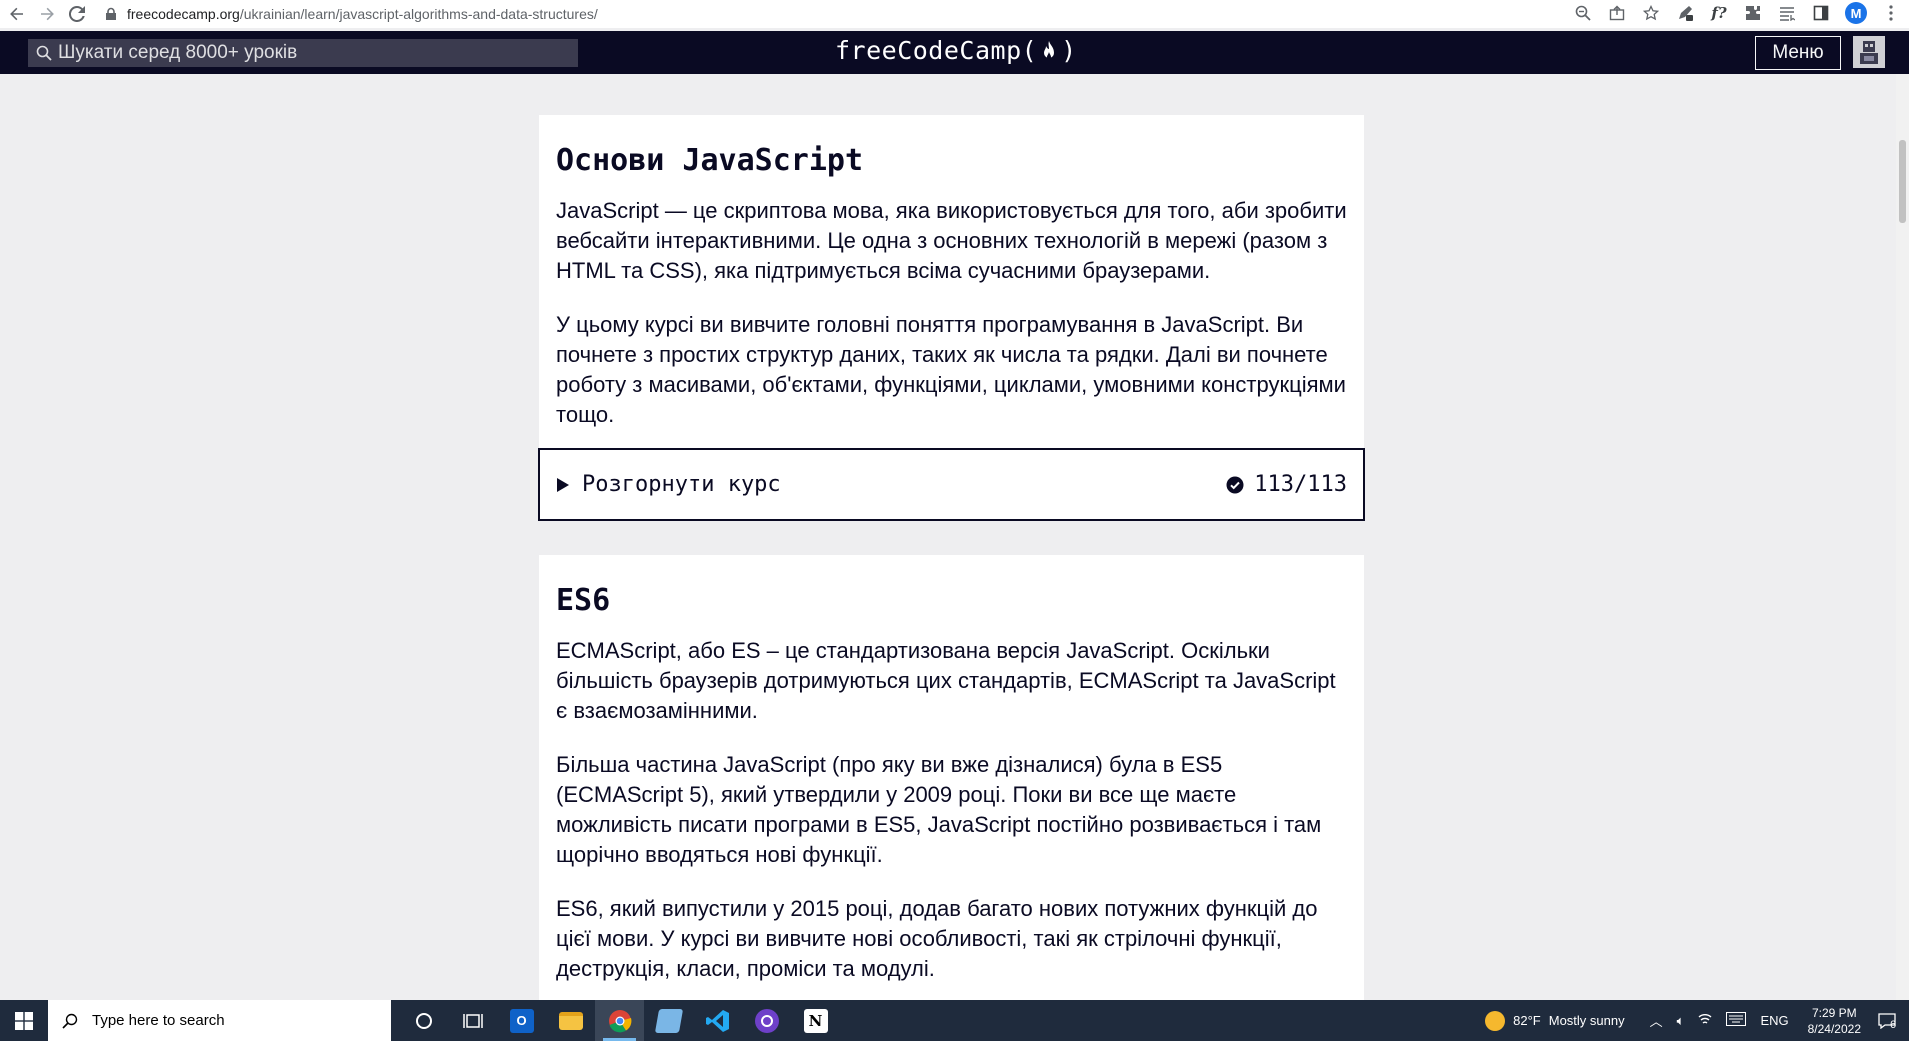 This screenshot has height=1041, width=1909. What do you see at coordinates (1719, 13) in the screenshot?
I see `extension-fx-icon: f?` at bounding box center [1719, 13].